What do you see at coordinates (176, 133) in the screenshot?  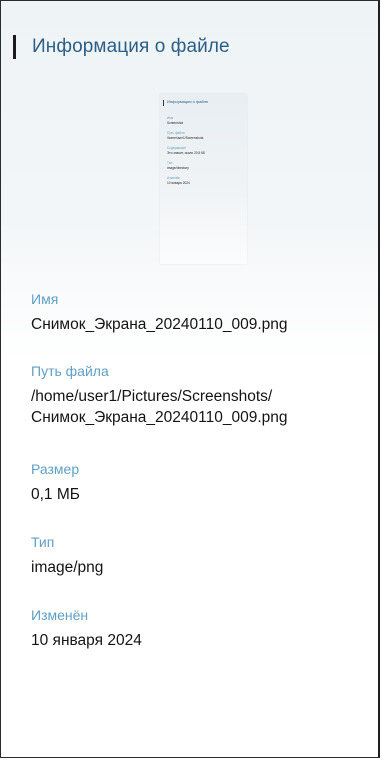 I see `thumbnail-label: Путь файла` at bounding box center [176, 133].